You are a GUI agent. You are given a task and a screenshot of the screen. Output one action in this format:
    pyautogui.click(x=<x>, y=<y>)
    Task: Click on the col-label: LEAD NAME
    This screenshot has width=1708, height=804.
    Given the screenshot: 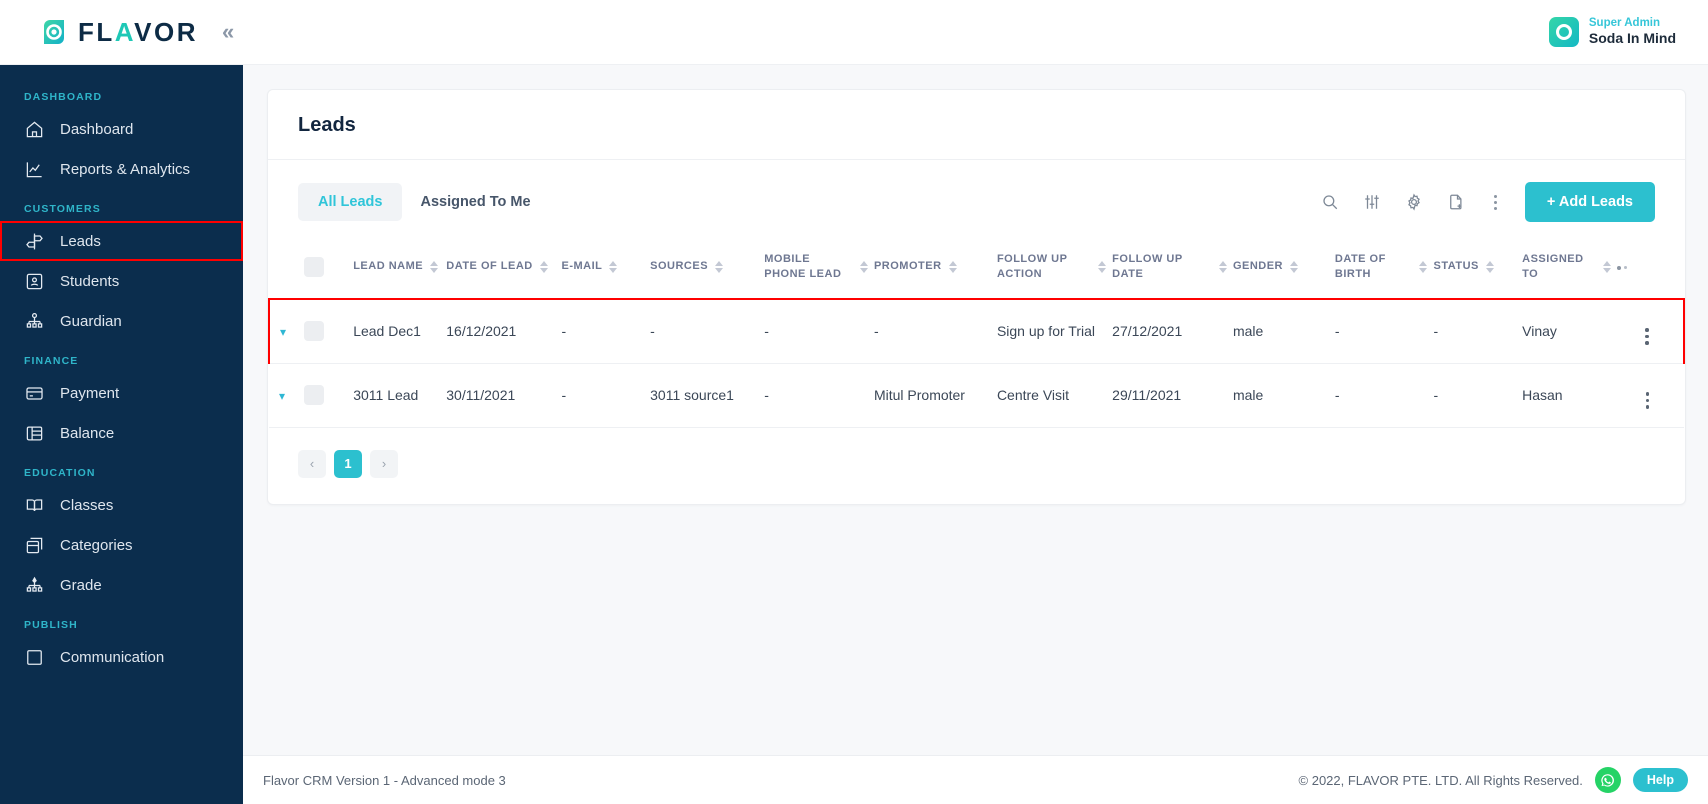 What is the action you would take?
    pyautogui.click(x=388, y=266)
    